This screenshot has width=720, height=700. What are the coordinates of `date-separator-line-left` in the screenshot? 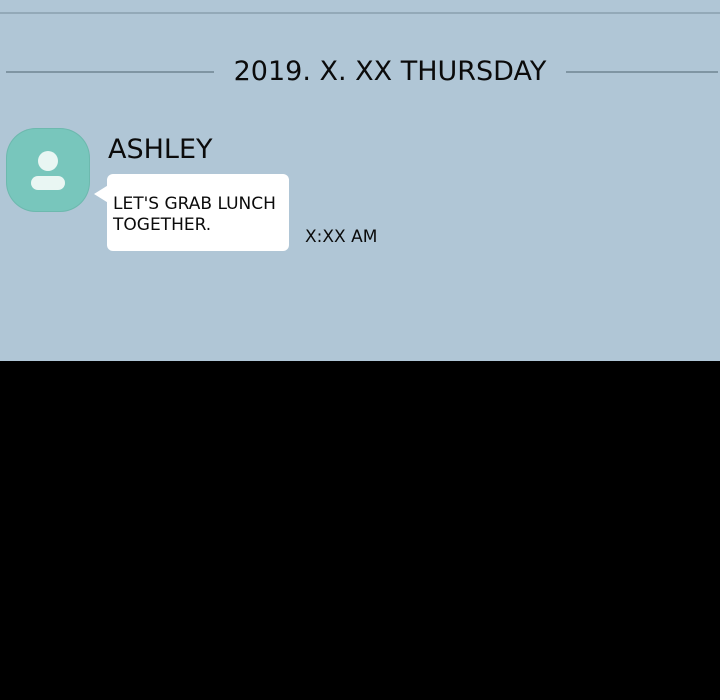 It's located at (110, 72).